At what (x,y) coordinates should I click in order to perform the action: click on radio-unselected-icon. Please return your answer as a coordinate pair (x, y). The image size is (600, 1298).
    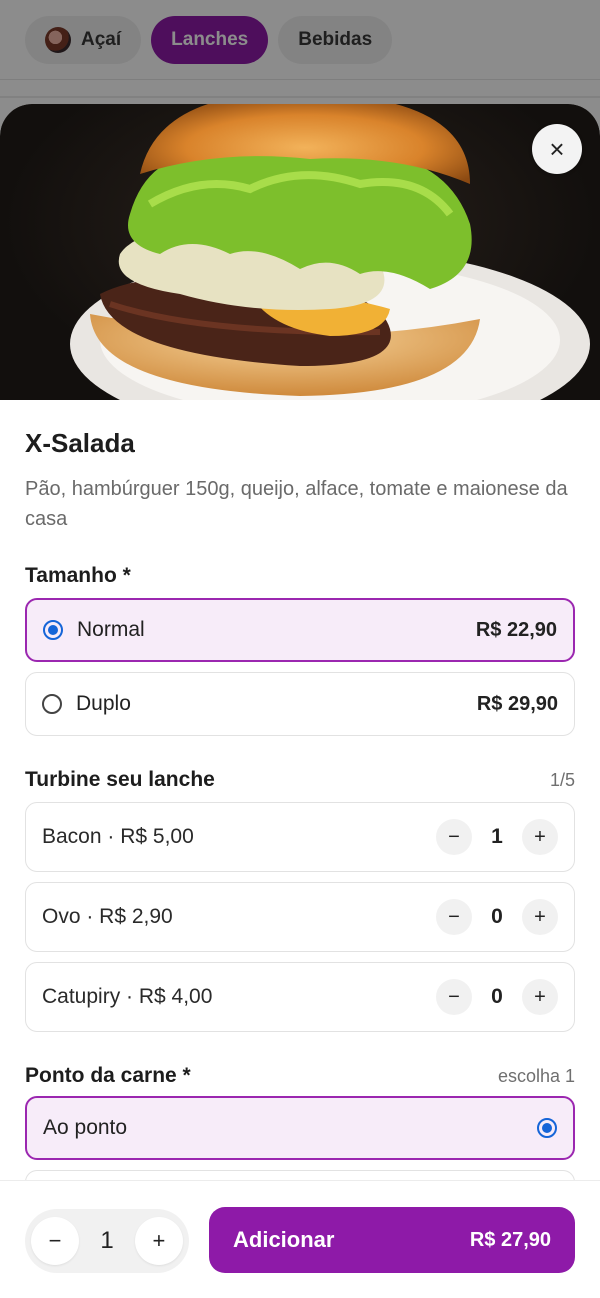
    Looking at the image, I should click on (52, 704).